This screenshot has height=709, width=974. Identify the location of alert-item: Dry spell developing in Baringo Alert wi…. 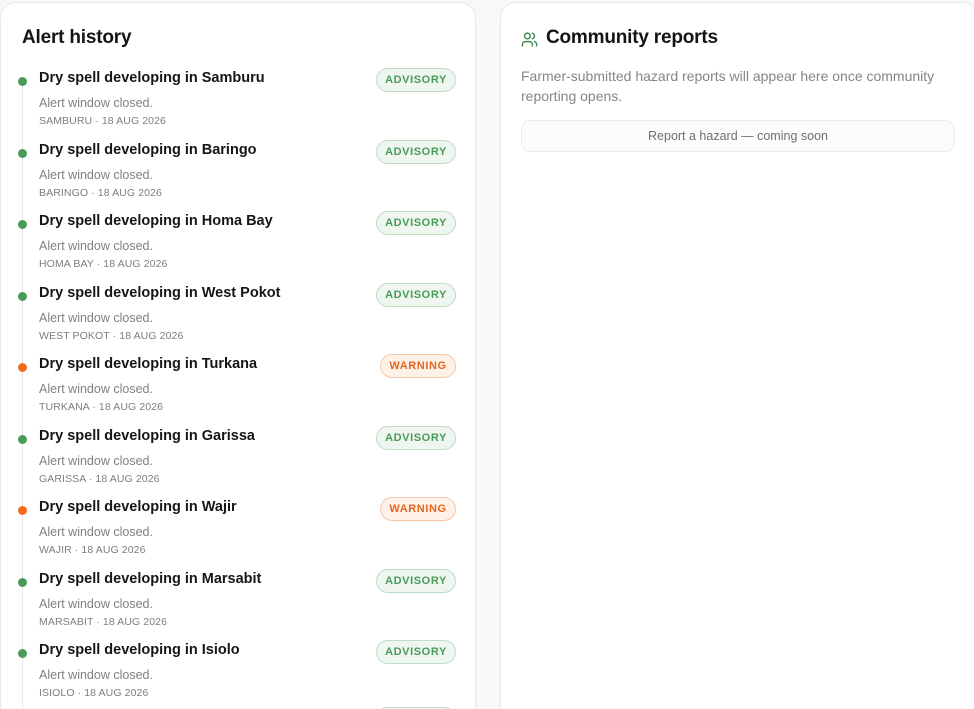
(238, 176).